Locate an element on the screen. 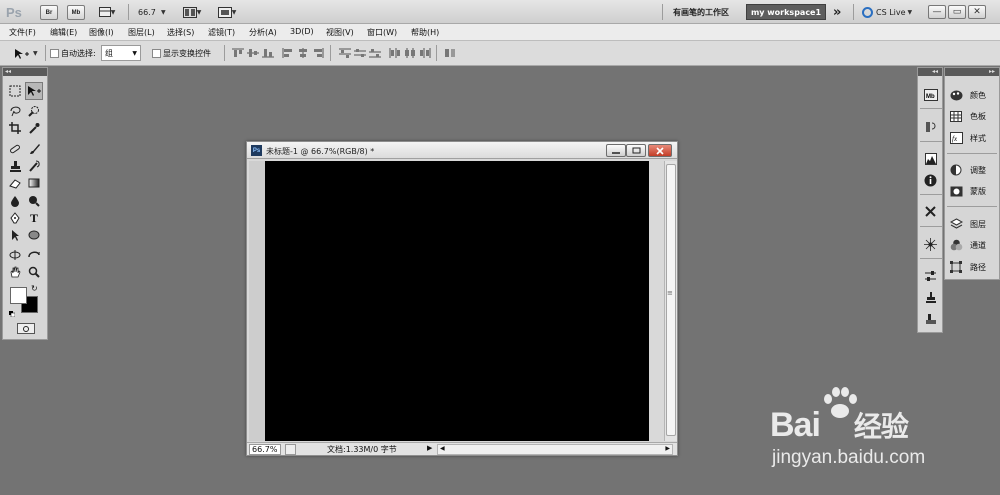  vertical-scroll-thumb is located at coordinates (671, 300).